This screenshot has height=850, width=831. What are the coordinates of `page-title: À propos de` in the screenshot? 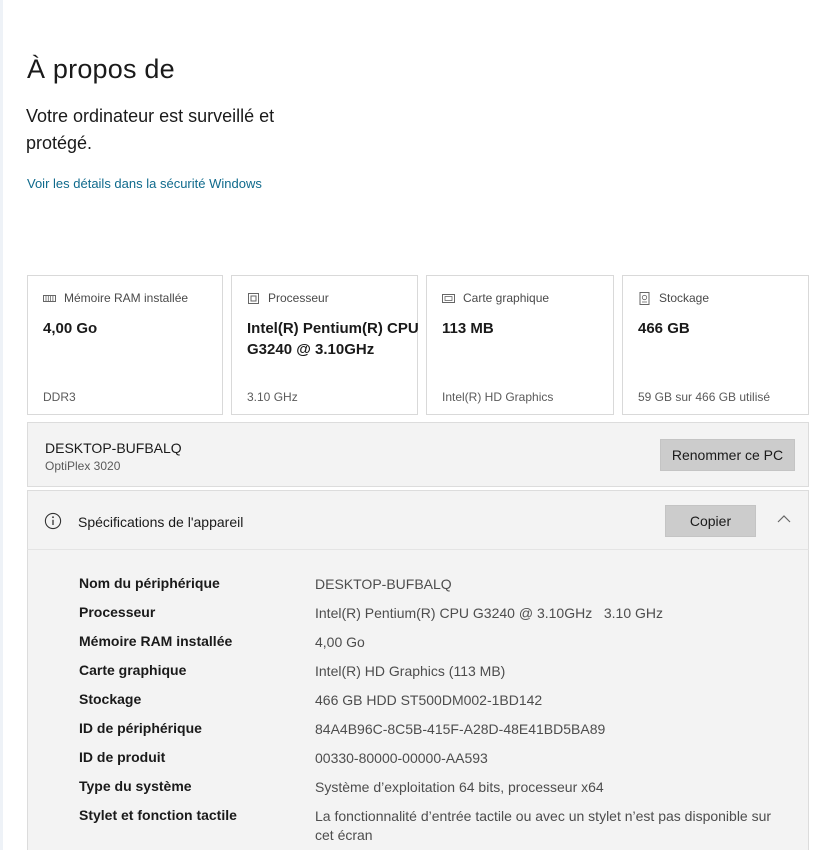 It's located at (101, 69).